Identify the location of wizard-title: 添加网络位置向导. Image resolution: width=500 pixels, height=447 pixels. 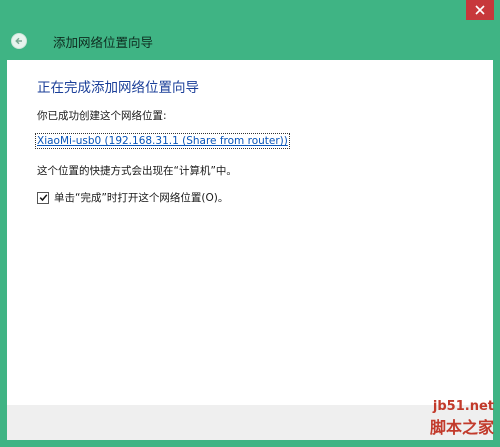
(103, 42).